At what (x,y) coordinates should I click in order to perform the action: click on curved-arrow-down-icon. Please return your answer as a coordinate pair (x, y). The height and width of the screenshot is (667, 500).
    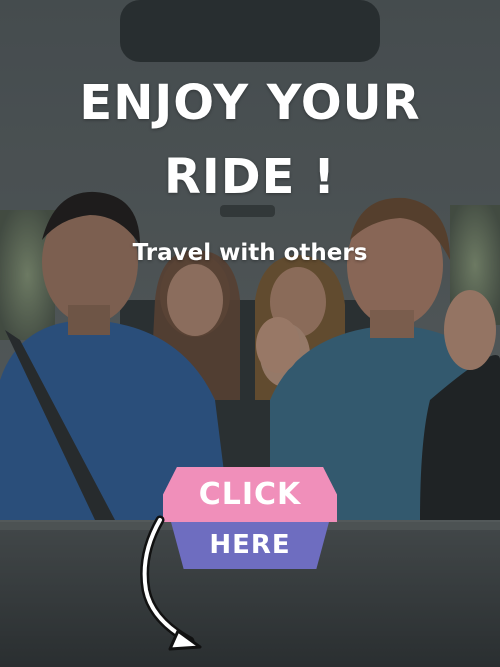
    Looking at the image, I should click on (171, 583).